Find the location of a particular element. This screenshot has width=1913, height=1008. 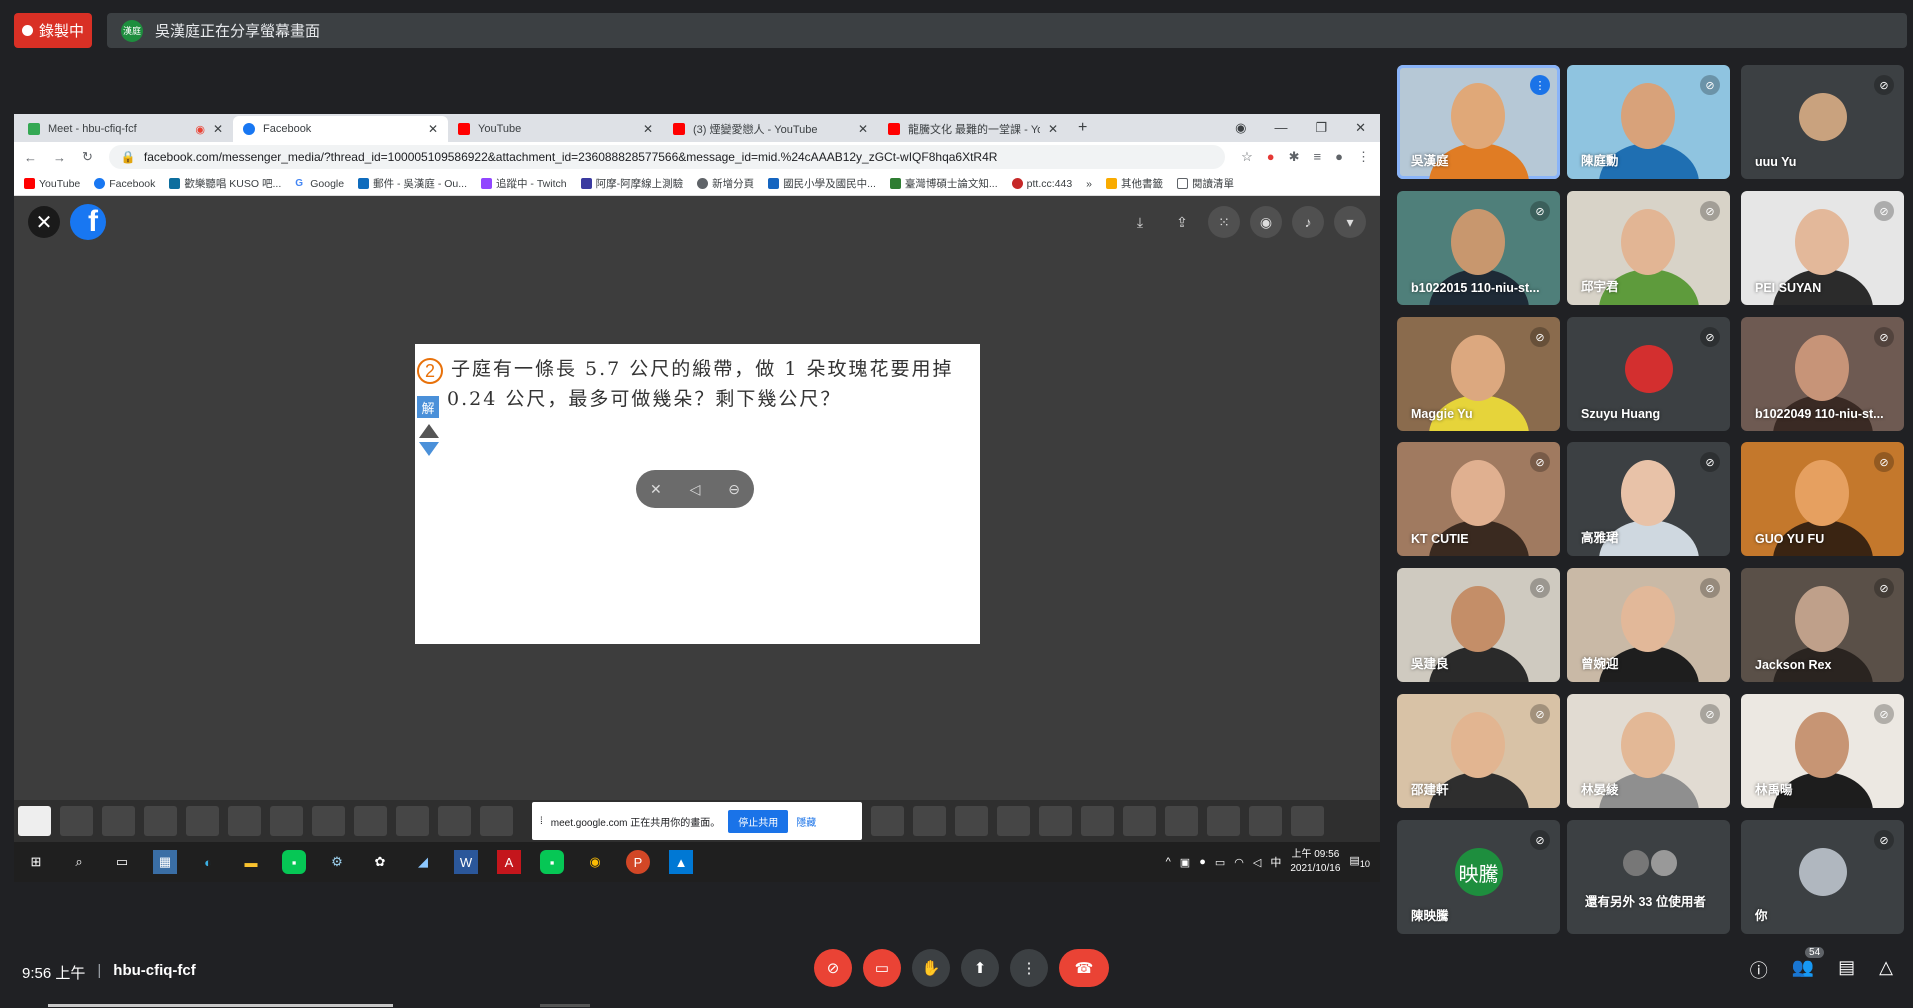

wifi-icon: ◠ is located at coordinates (1239, 862).